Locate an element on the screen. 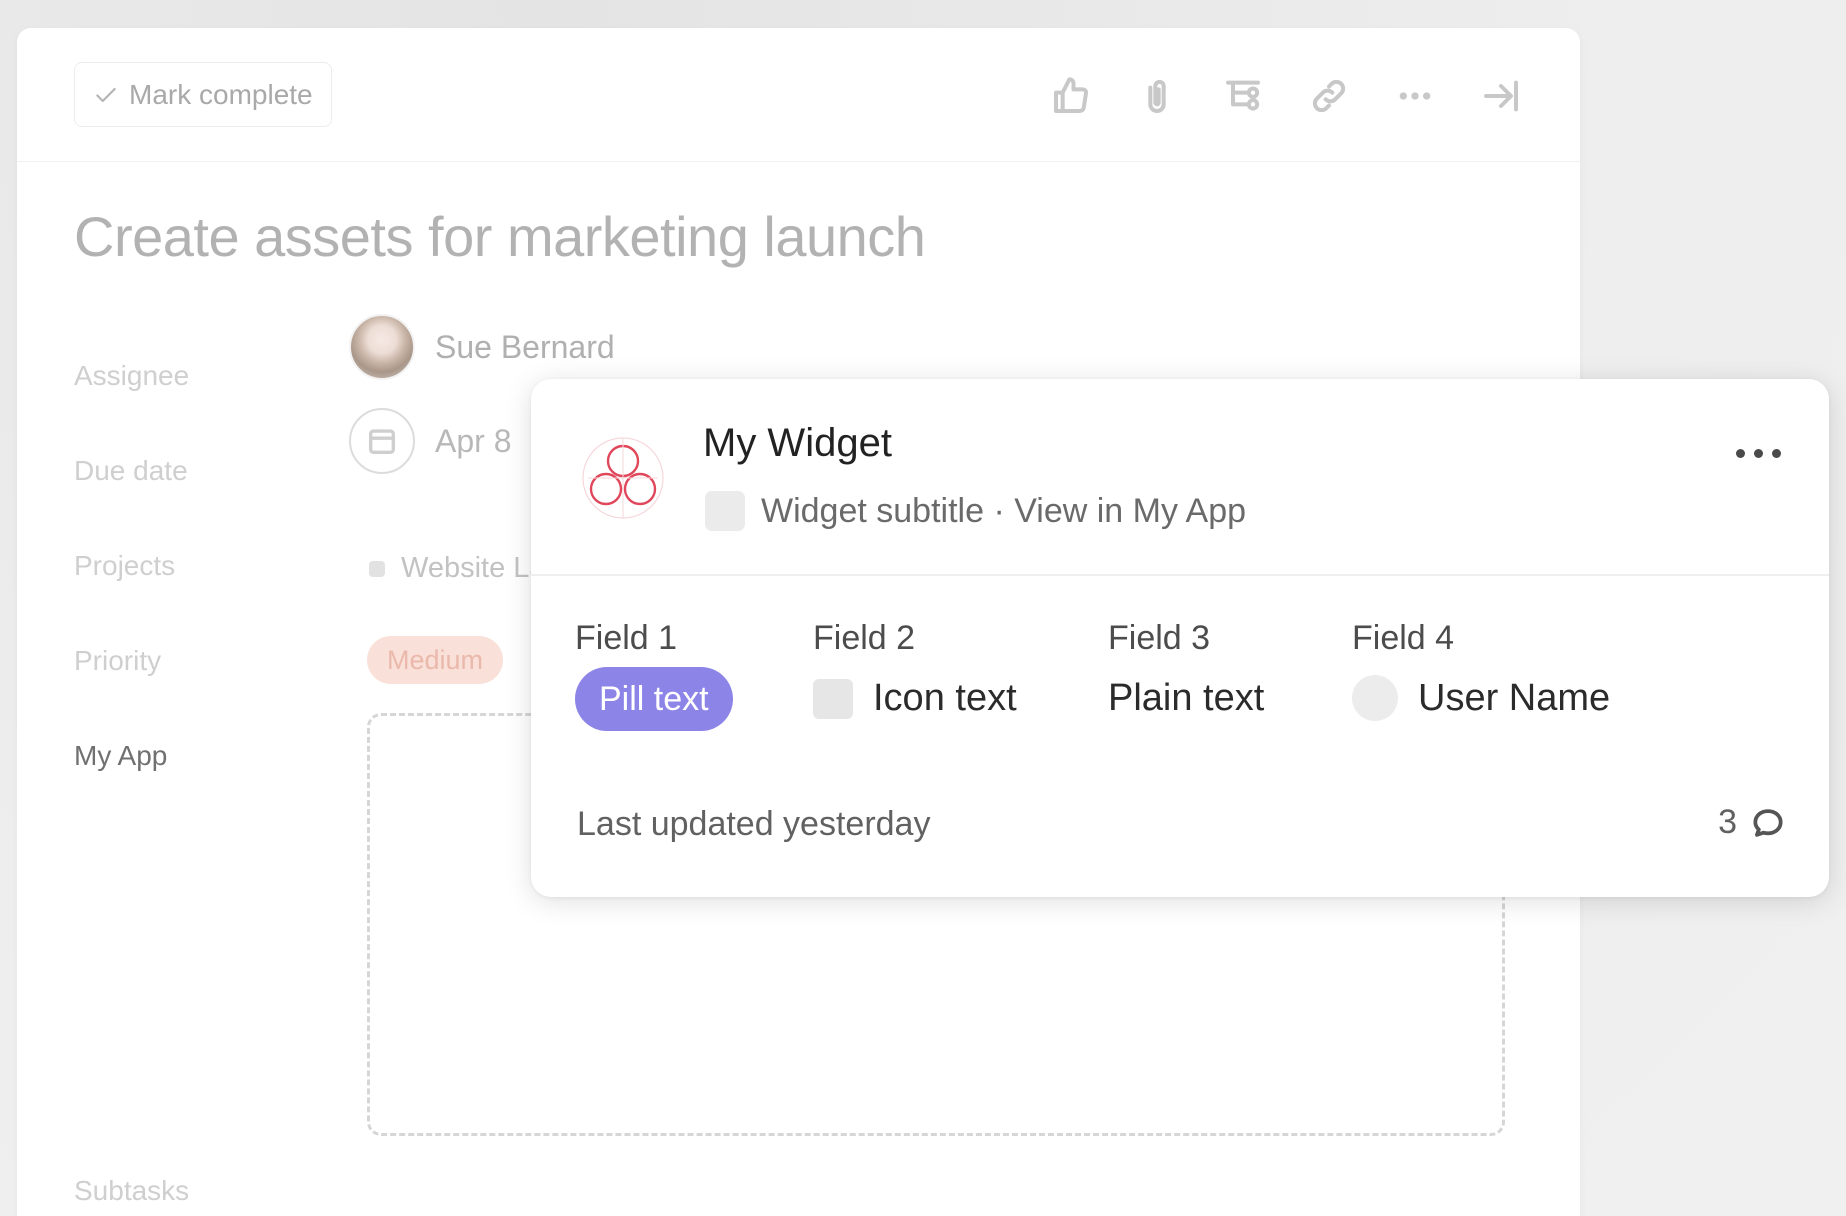  calendar-icon-wrap is located at coordinates (382, 441).